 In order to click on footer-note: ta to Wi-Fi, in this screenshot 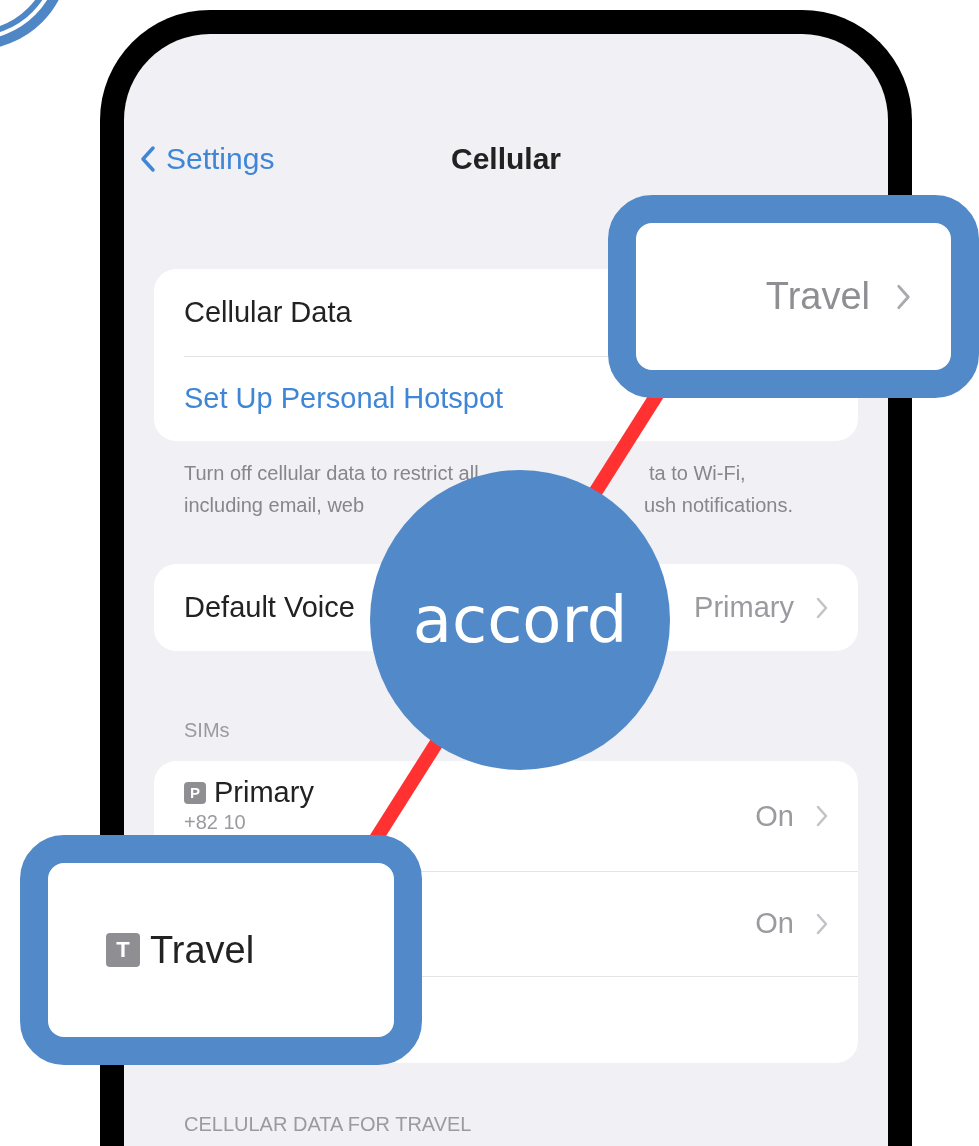, I will do `click(697, 473)`.